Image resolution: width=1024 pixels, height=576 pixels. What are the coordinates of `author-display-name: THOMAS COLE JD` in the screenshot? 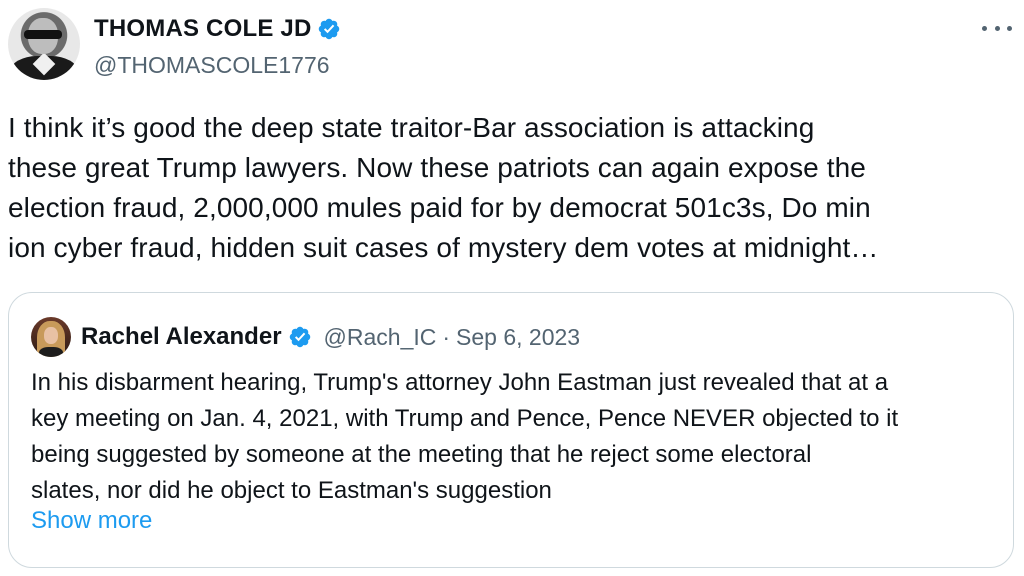 It's located at (202, 29).